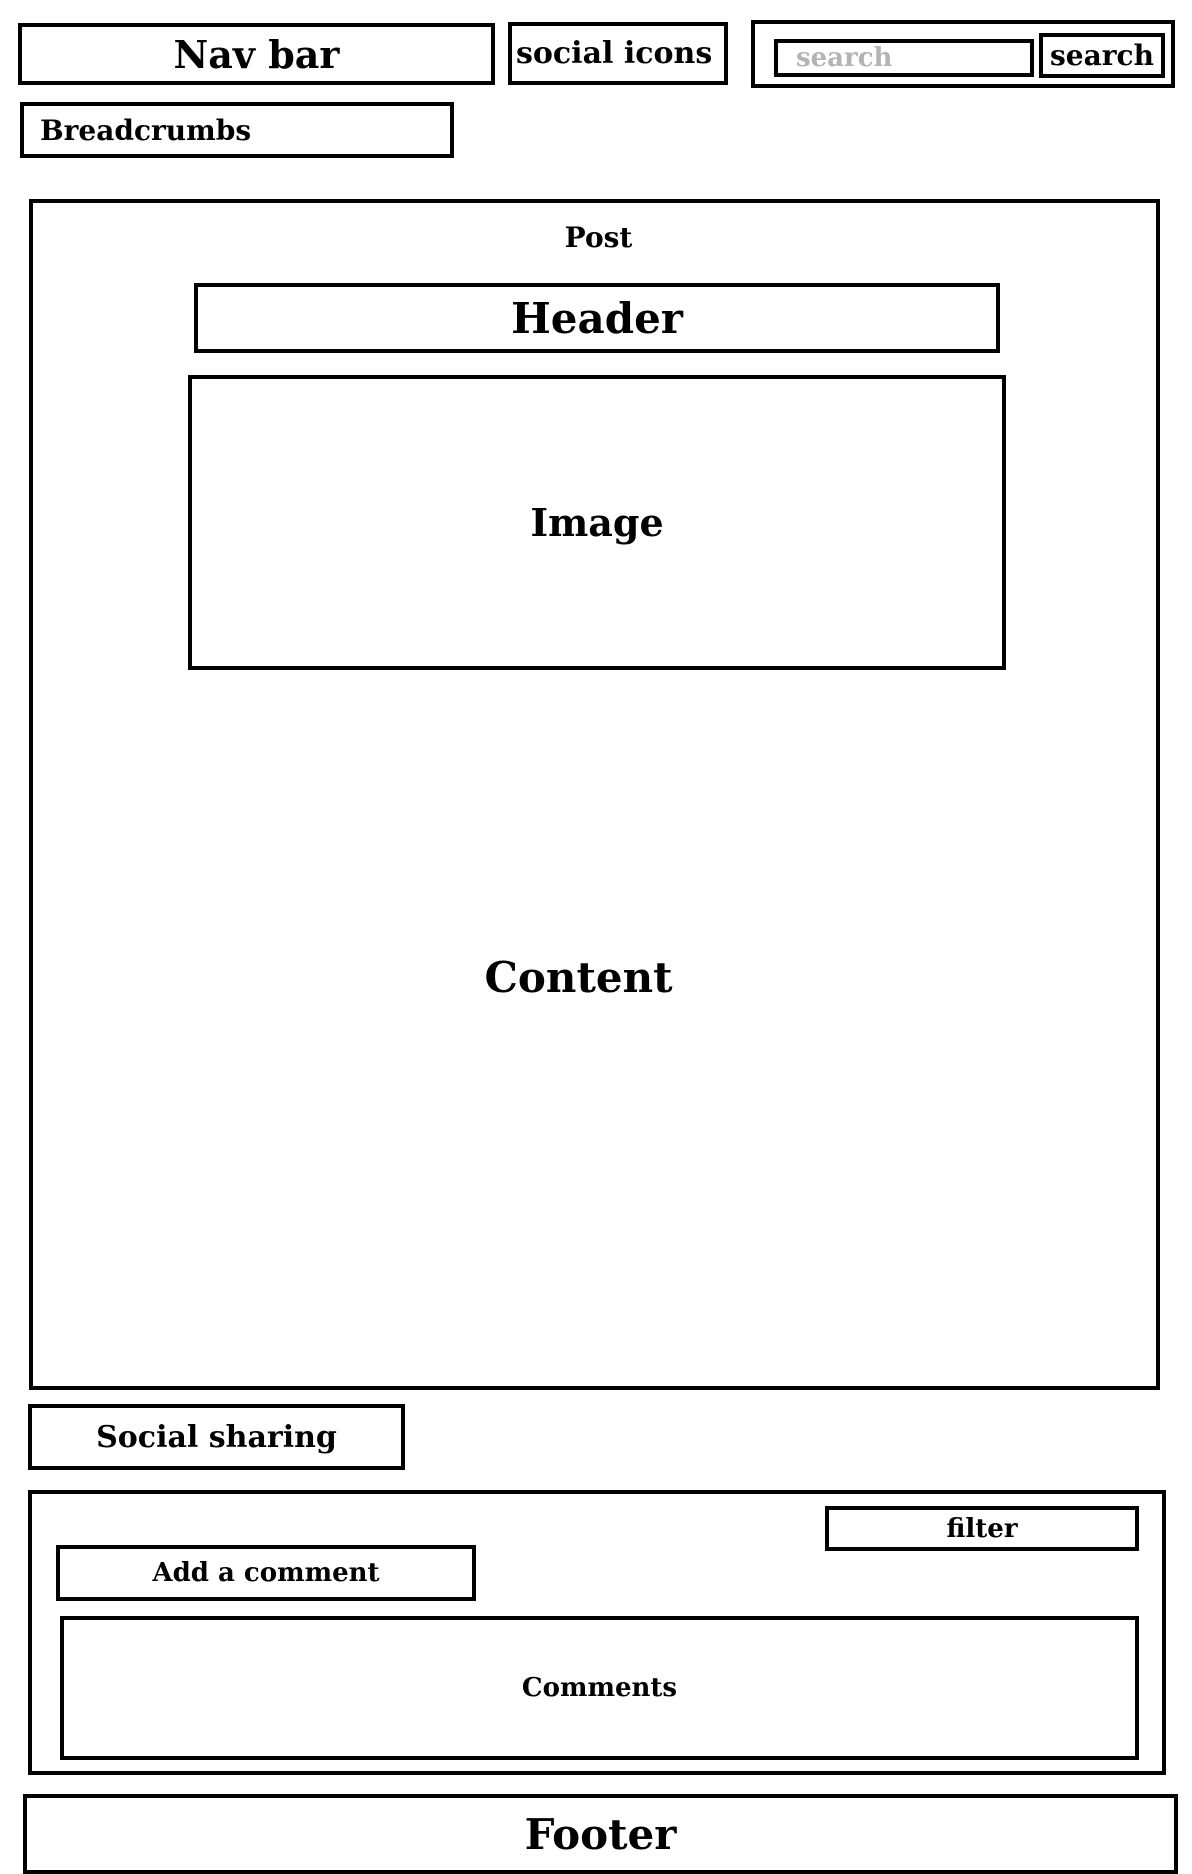 This screenshot has width=1192, height=1874. I want to click on comments-list-label: Comments, so click(599, 1688).